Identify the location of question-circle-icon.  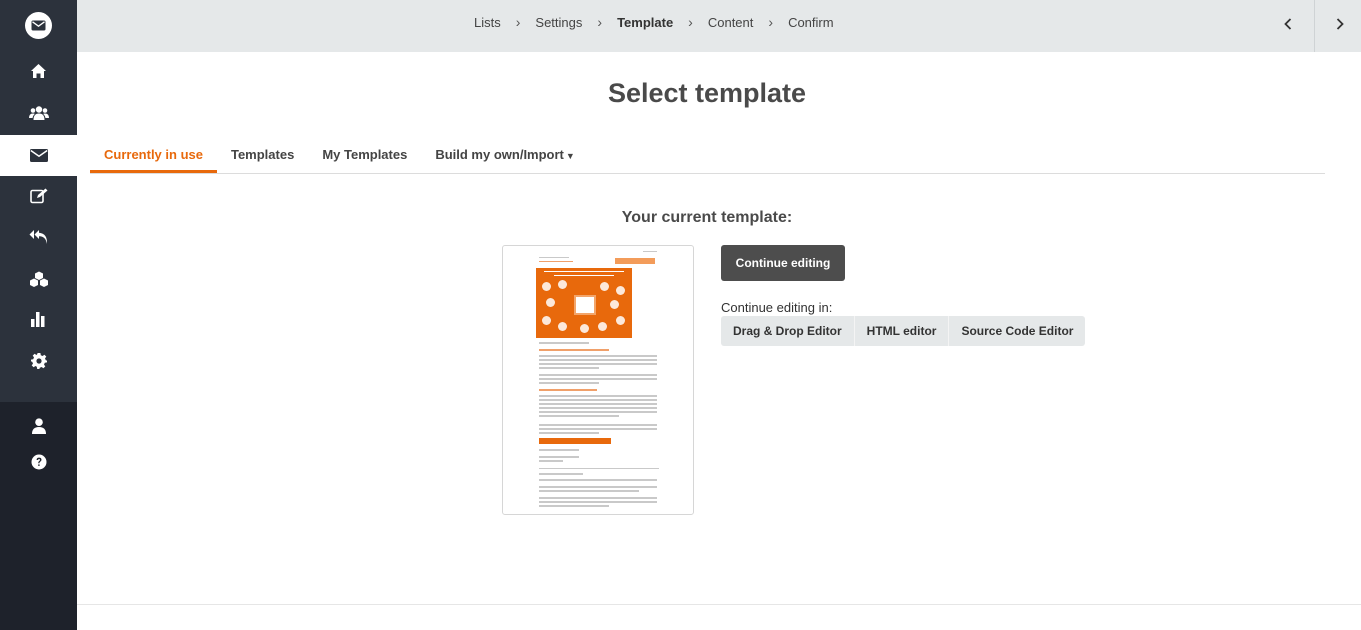
(38, 462).